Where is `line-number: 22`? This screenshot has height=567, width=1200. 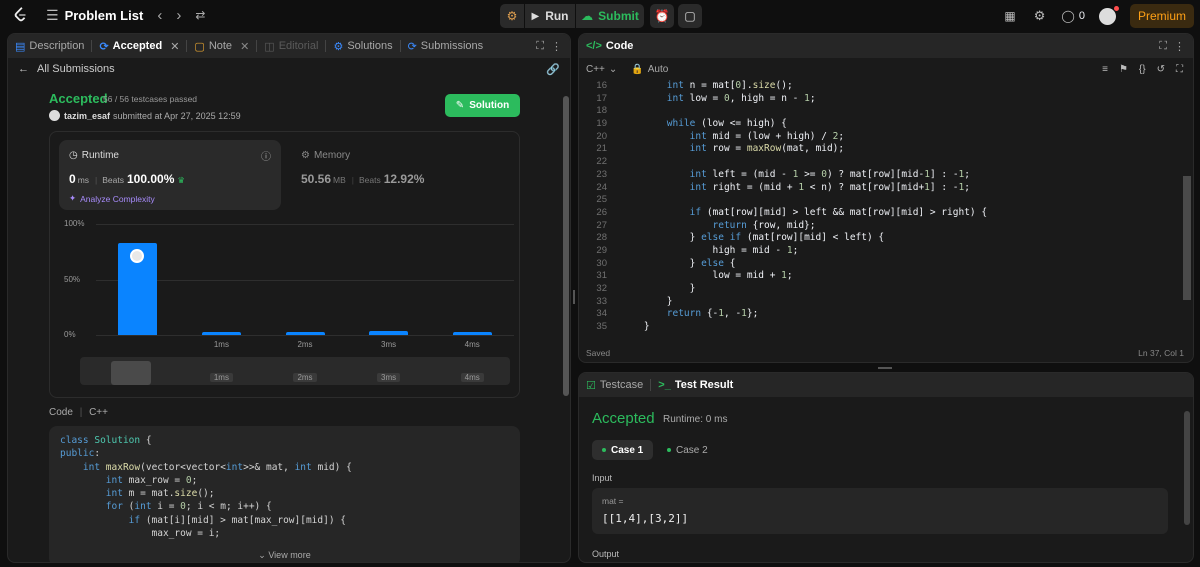
line-number: 22 is located at coordinates (601, 162).